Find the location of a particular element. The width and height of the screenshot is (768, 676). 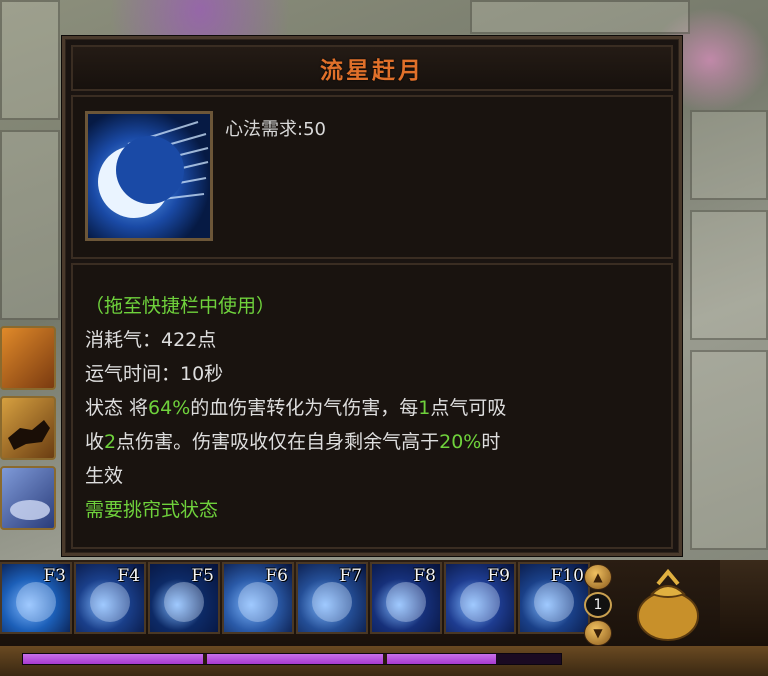

hotbar-page-number: 1 is located at coordinates (598, 605).